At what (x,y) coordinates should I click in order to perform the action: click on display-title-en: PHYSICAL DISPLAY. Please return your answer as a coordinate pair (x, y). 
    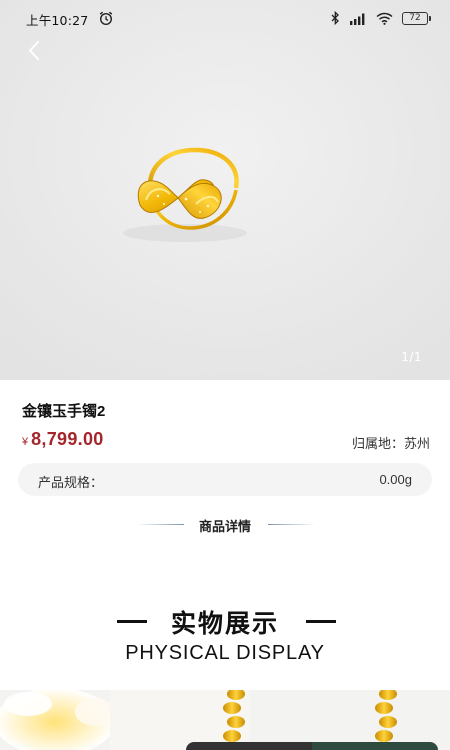
    Looking at the image, I should click on (225, 653).